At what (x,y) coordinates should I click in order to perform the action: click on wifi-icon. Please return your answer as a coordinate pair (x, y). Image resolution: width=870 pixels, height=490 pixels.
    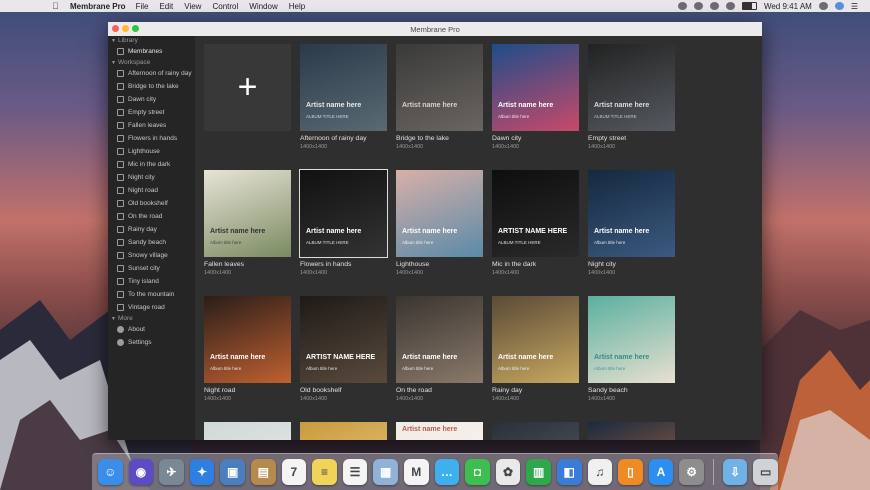
    Looking at the image, I should click on (714, 6).